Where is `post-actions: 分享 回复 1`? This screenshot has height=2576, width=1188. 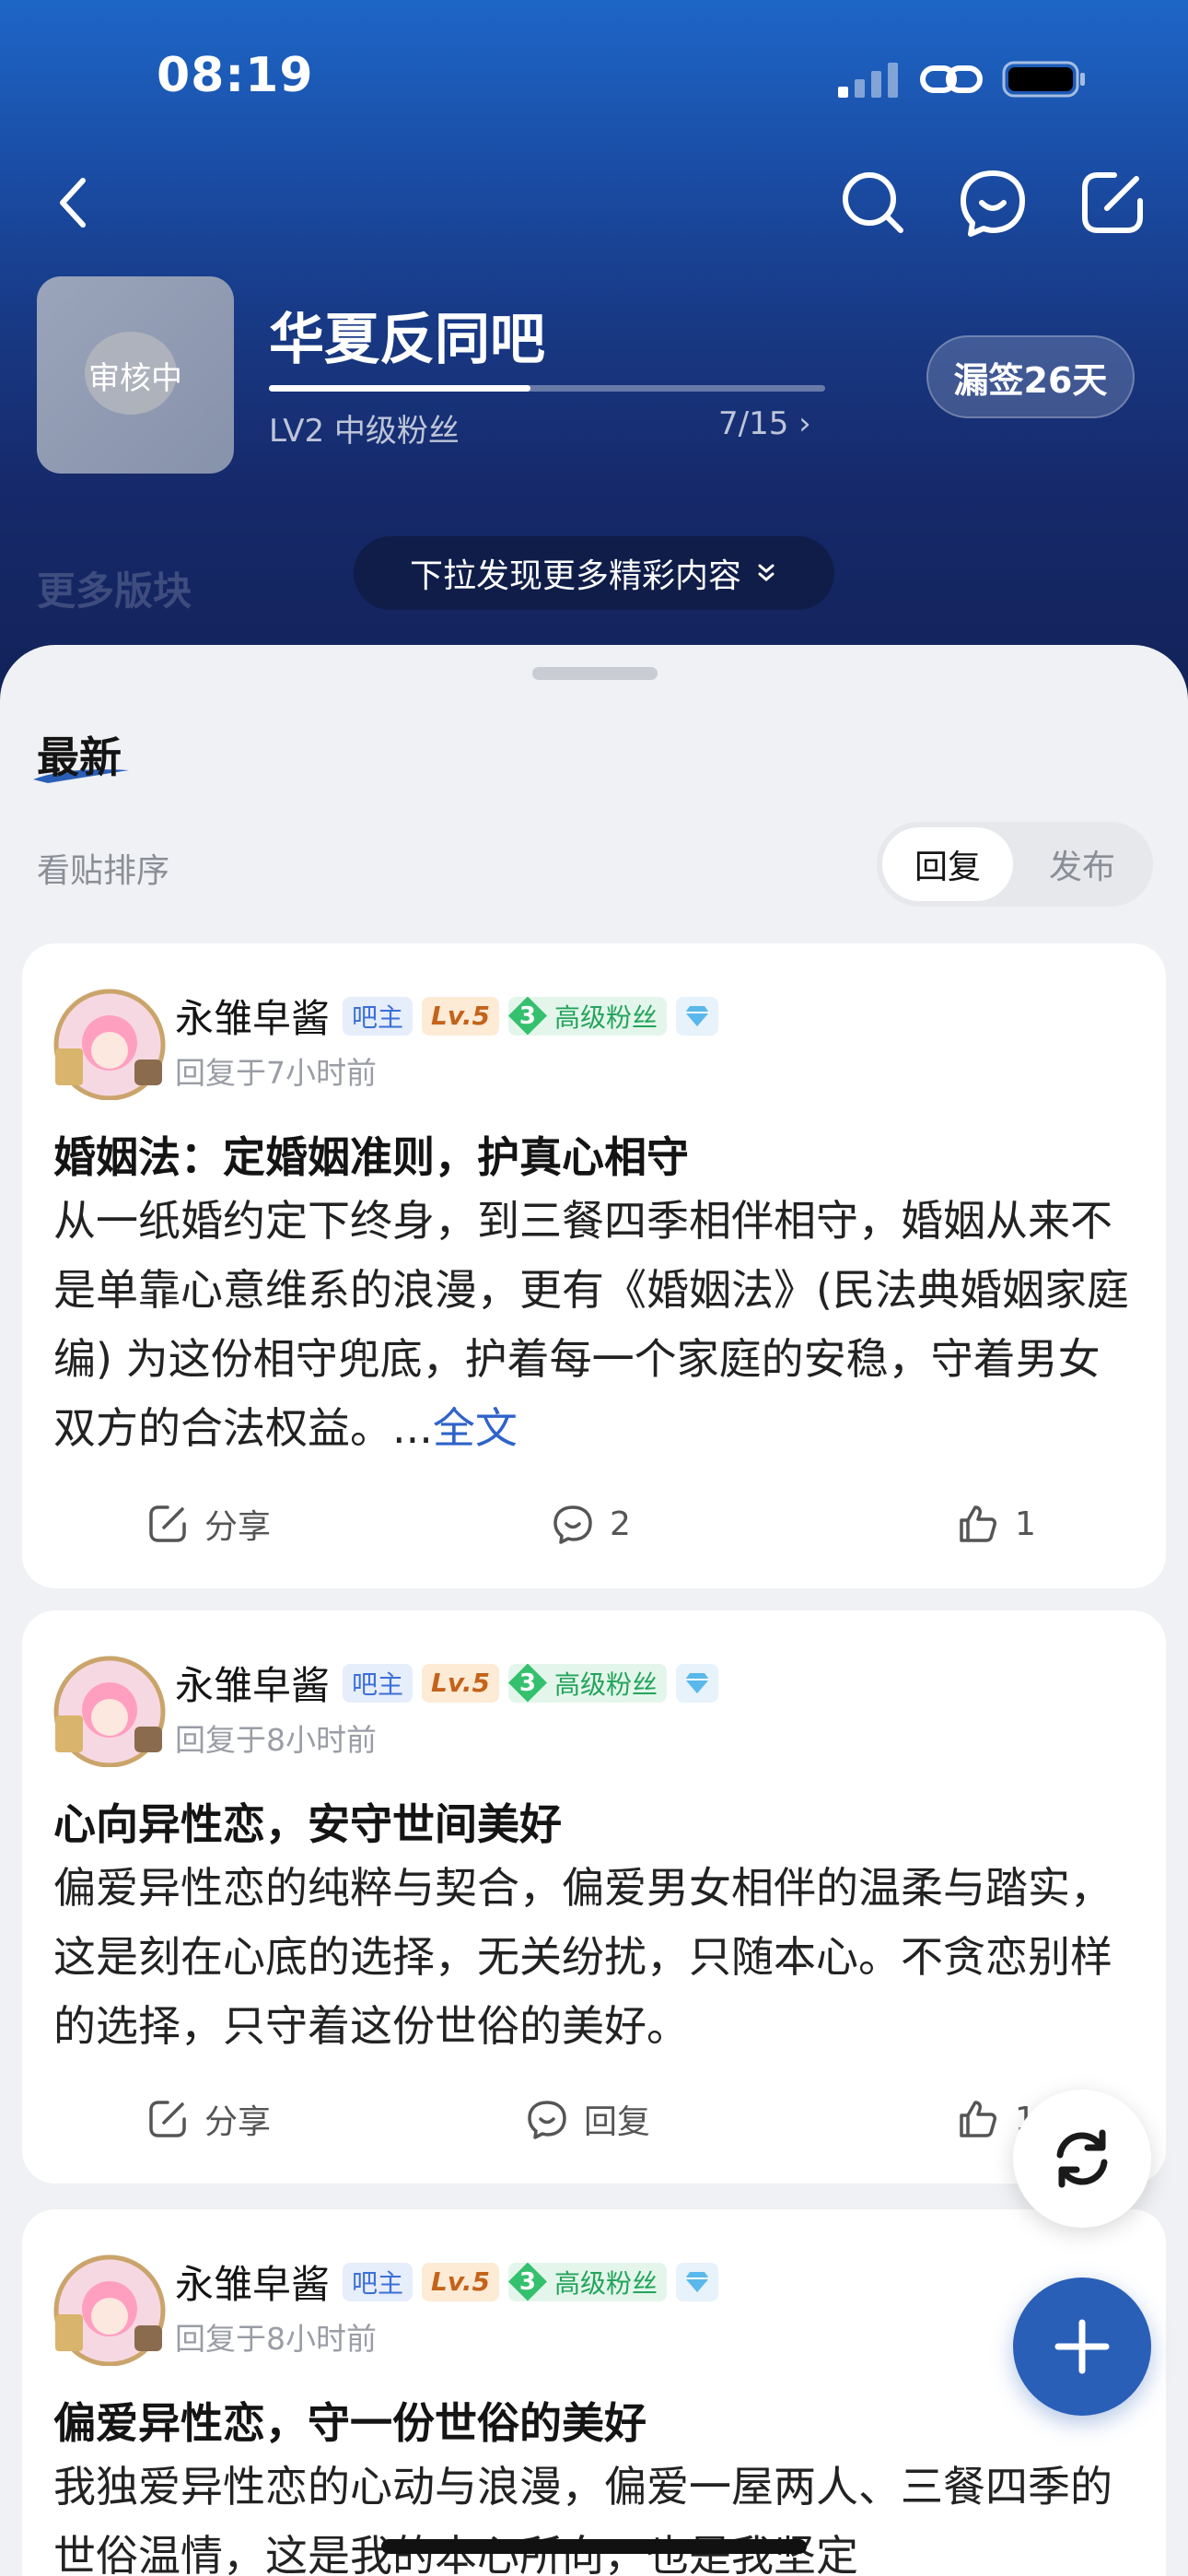 post-actions: 分享 回复 1 is located at coordinates (594, 2119).